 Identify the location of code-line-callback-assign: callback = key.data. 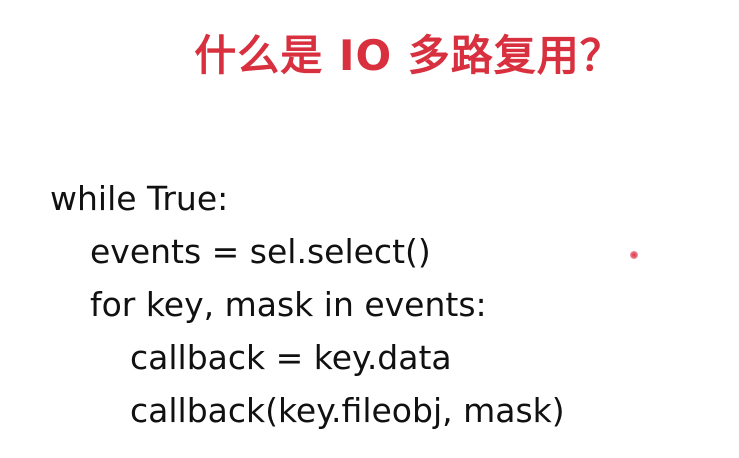
(291, 357).